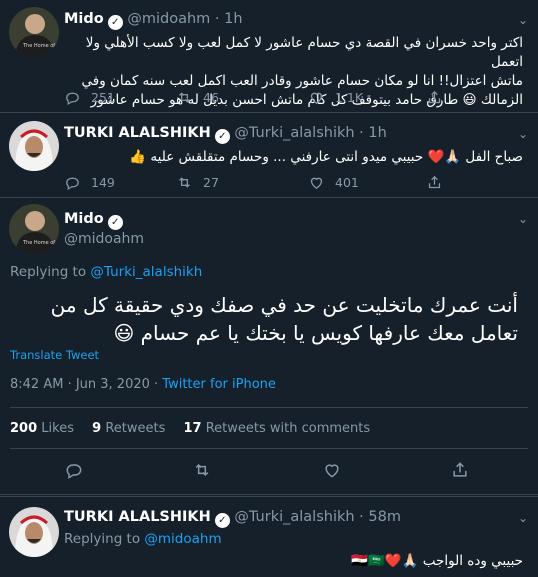 The width and height of the screenshot is (538, 577). What do you see at coordinates (277, 428) in the screenshot?
I see `retweets-with-comments-stat: 17 Retweets with comments` at bounding box center [277, 428].